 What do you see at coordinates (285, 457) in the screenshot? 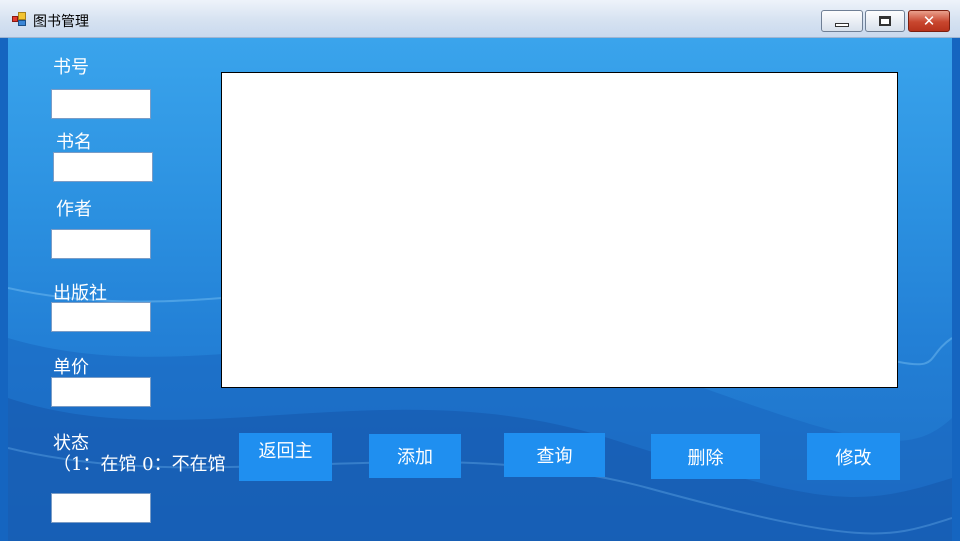
I see `back-to-main-button: 返回主` at bounding box center [285, 457].